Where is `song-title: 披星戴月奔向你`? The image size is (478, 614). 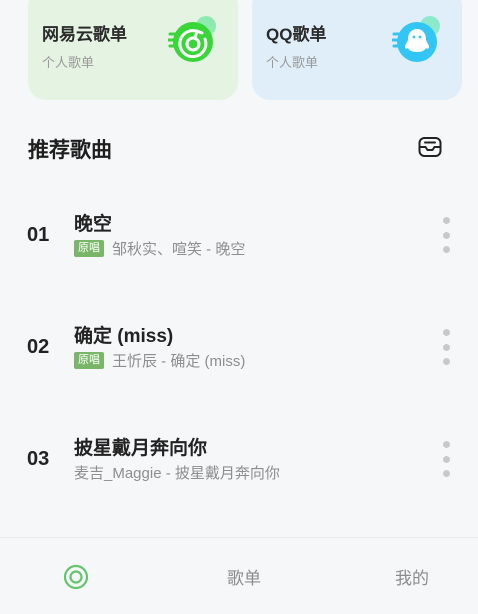 song-title: 披星戴月奔向你 is located at coordinates (141, 448).